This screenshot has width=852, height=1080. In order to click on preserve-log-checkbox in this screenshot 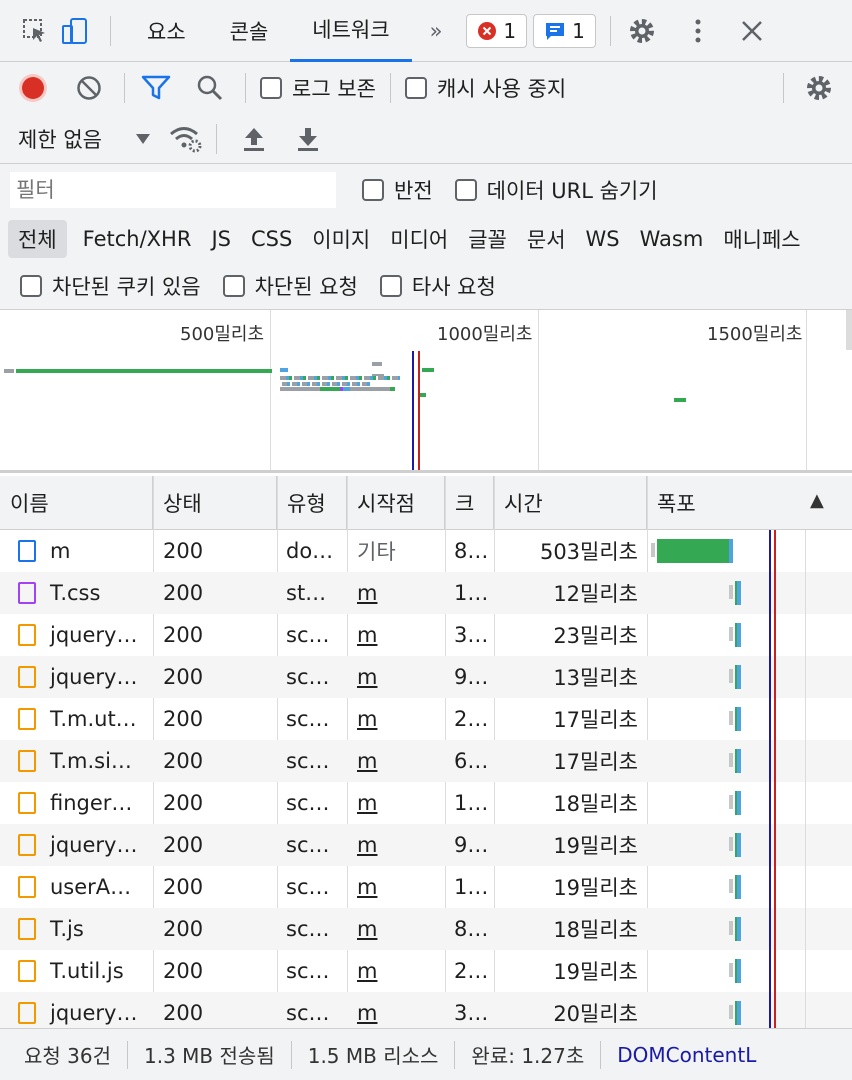, I will do `click(271, 88)`.